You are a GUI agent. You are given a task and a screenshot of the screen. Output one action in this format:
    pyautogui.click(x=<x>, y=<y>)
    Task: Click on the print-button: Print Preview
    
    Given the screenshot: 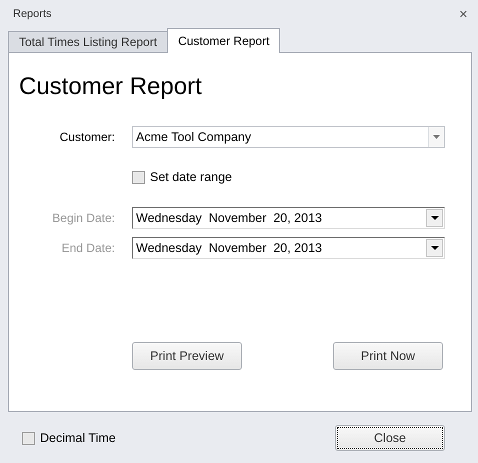 What is the action you would take?
    pyautogui.click(x=187, y=356)
    